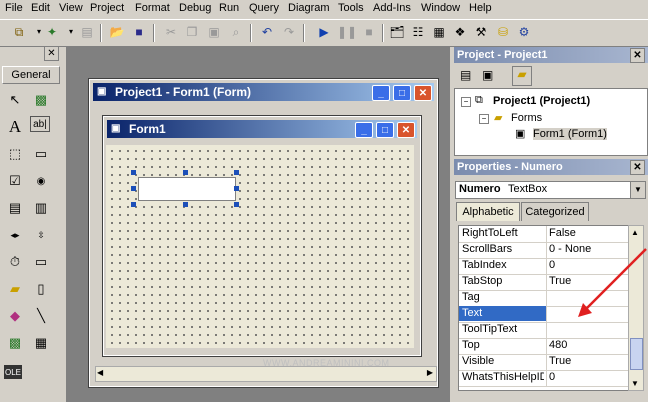 This screenshot has width=648, height=402. I want to click on start-icon: ▶, so click(324, 32).